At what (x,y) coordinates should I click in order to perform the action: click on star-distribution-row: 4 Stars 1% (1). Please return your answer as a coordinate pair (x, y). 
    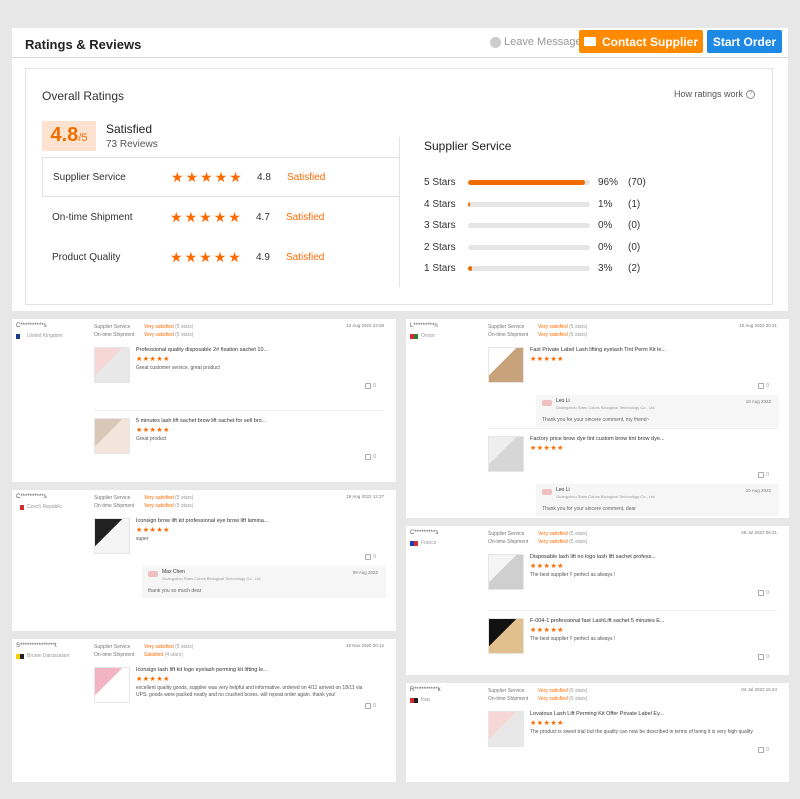
    Looking at the image, I should click on (532, 204).